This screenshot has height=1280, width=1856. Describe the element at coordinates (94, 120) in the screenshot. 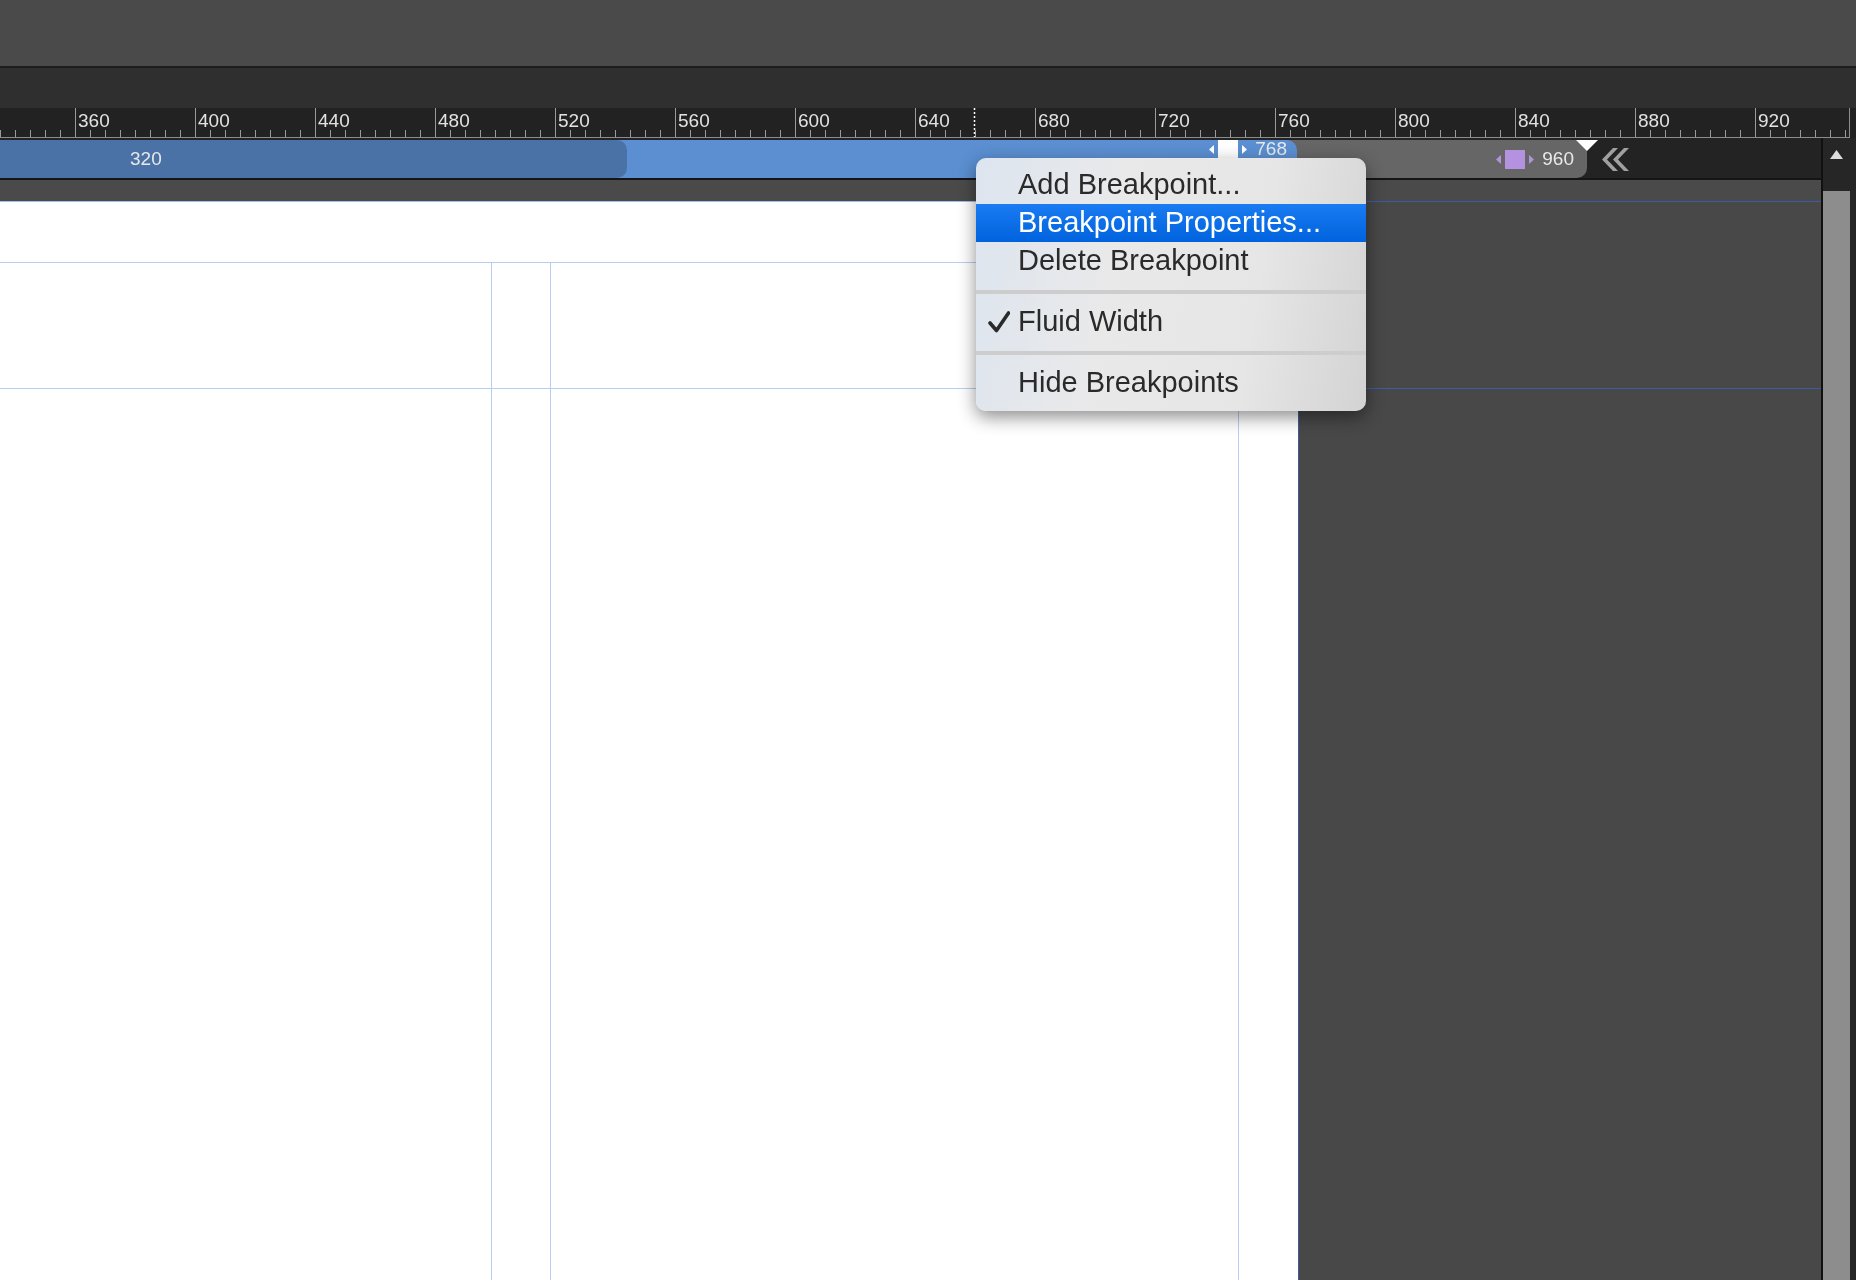

I see `ruler-label: 360` at that location.